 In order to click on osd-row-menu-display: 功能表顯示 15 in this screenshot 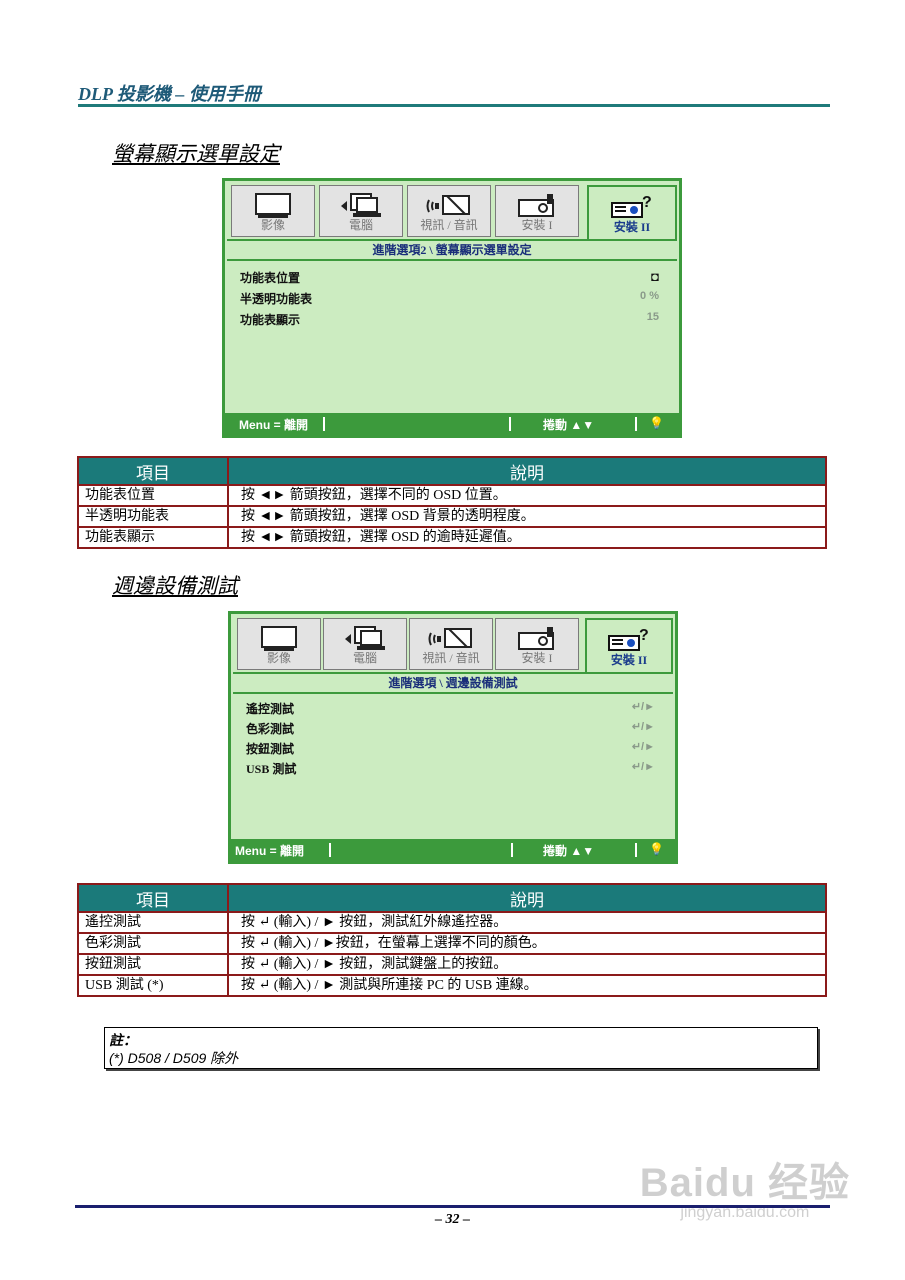, I will do `click(449, 319)`.